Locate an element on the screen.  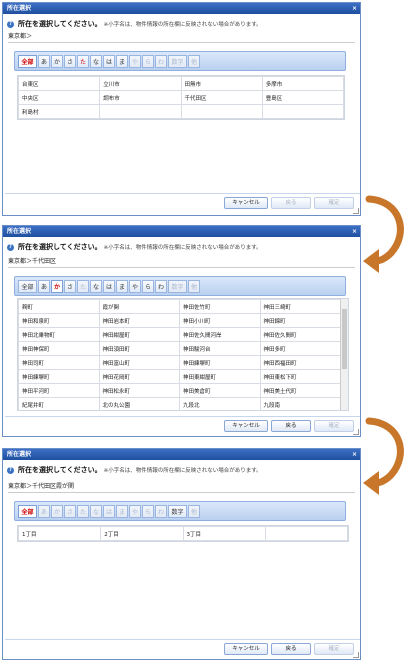
list-item: 神田松永町 is located at coordinates (139, 390).